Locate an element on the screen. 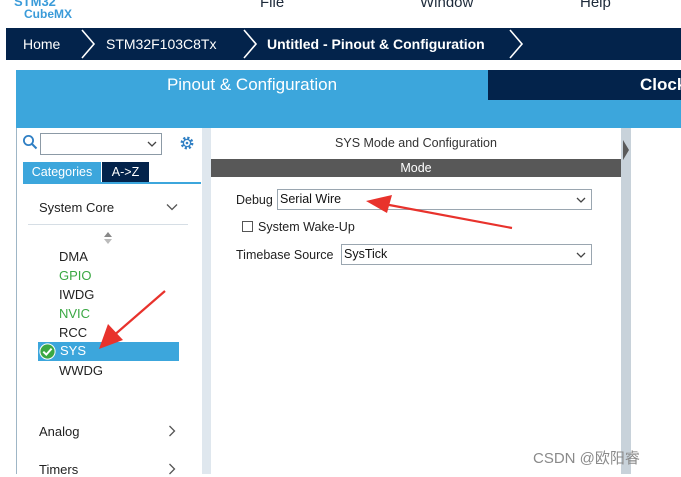  check-circle-icon is located at coordinates (47, 351).